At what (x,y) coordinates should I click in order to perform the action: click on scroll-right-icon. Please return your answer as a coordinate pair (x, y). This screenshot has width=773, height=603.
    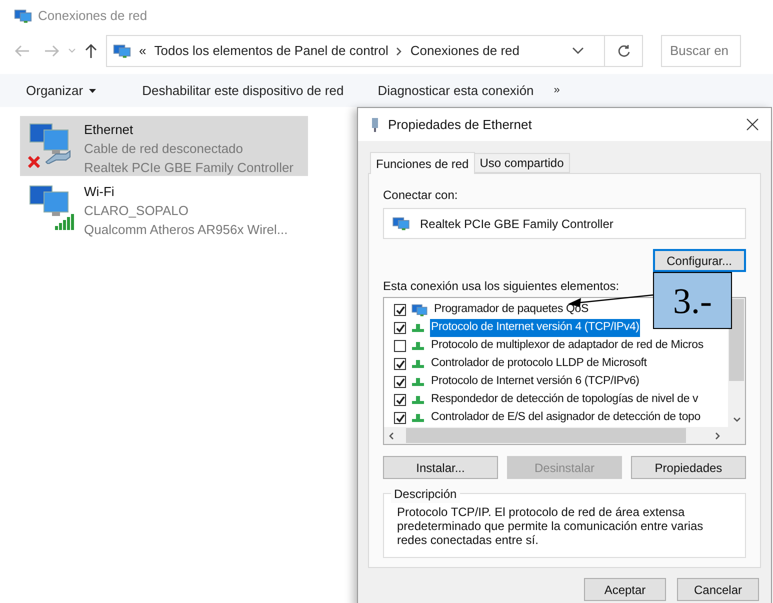
    Looking at the image, I should click on (718, 436).